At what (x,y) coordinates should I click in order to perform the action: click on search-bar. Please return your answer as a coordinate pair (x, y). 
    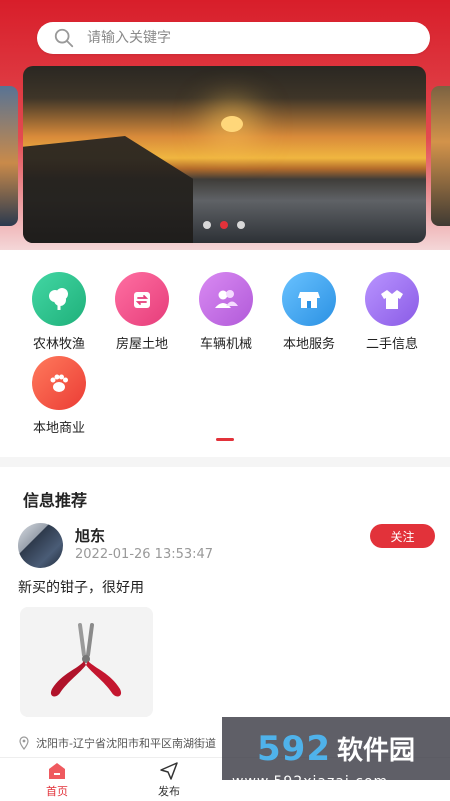
    Looking at the image, I should click on (233, 38).